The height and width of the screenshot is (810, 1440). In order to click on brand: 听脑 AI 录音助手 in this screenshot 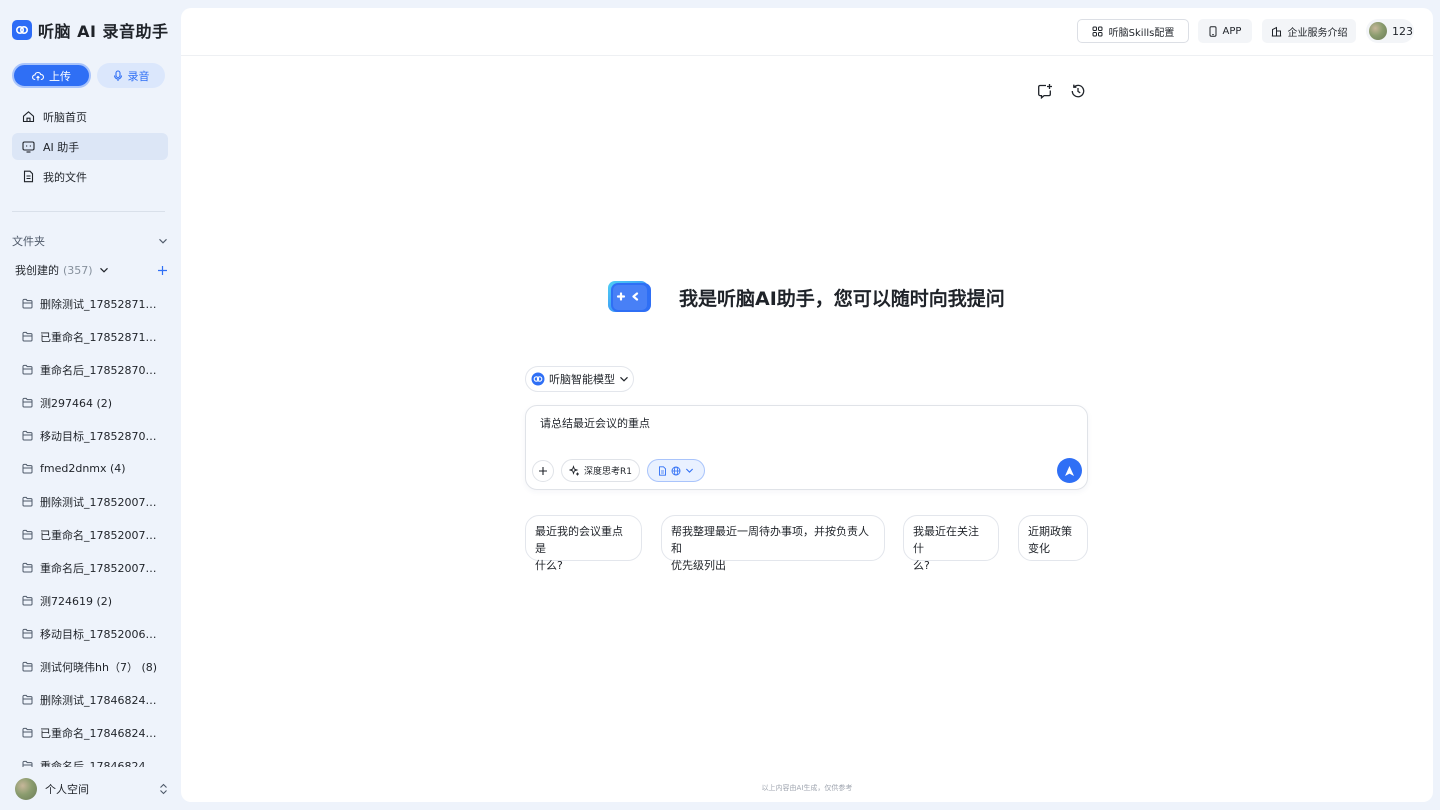, I will do `click(90, 30)`.